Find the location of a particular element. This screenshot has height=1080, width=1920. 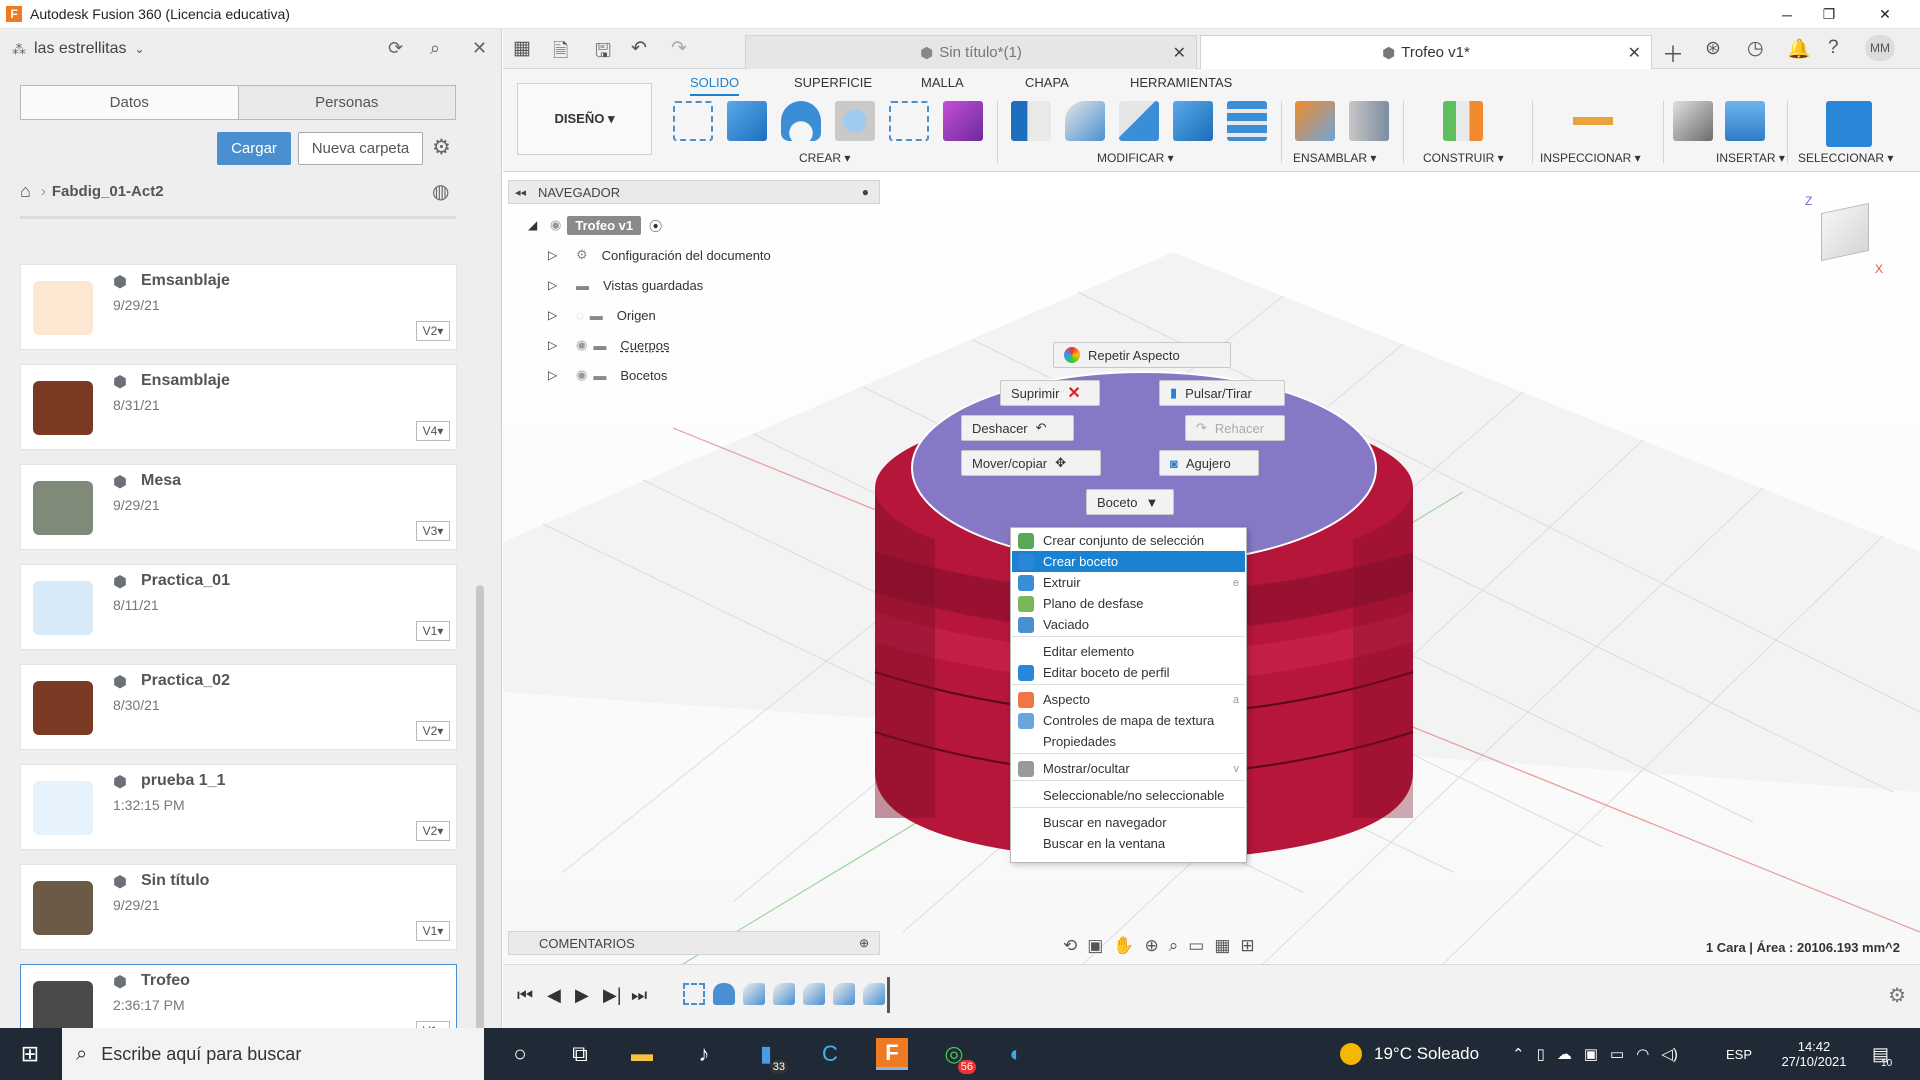

zoom-icon: ⊕ is located at coordinates (1151, 946).